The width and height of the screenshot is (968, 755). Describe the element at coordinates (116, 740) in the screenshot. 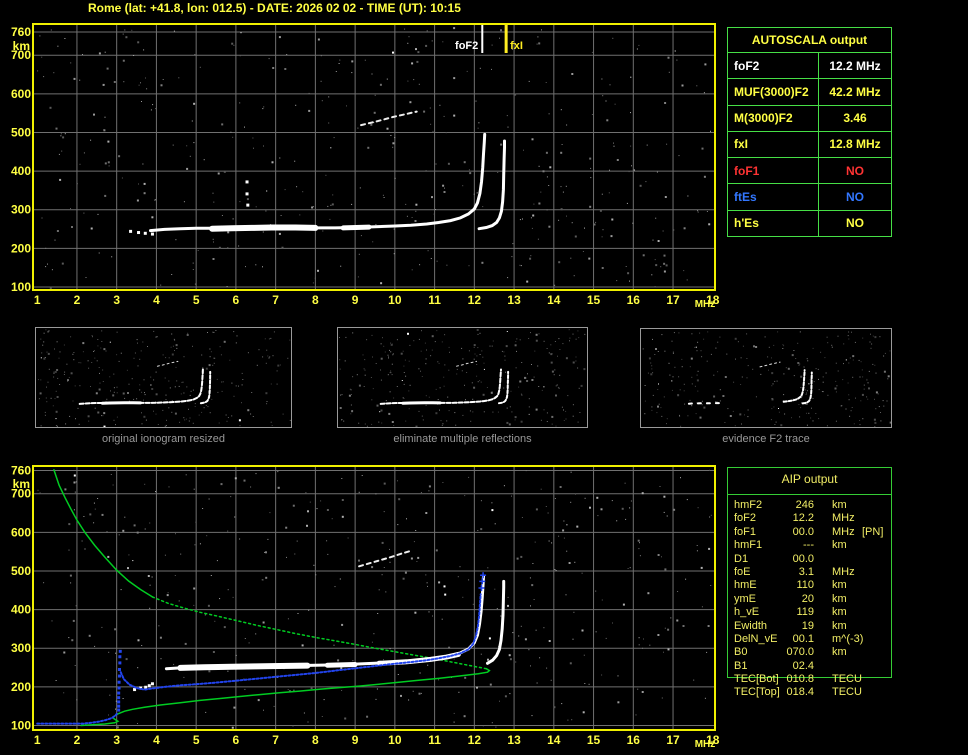

I see `axis-tick-label: 3` at that location.